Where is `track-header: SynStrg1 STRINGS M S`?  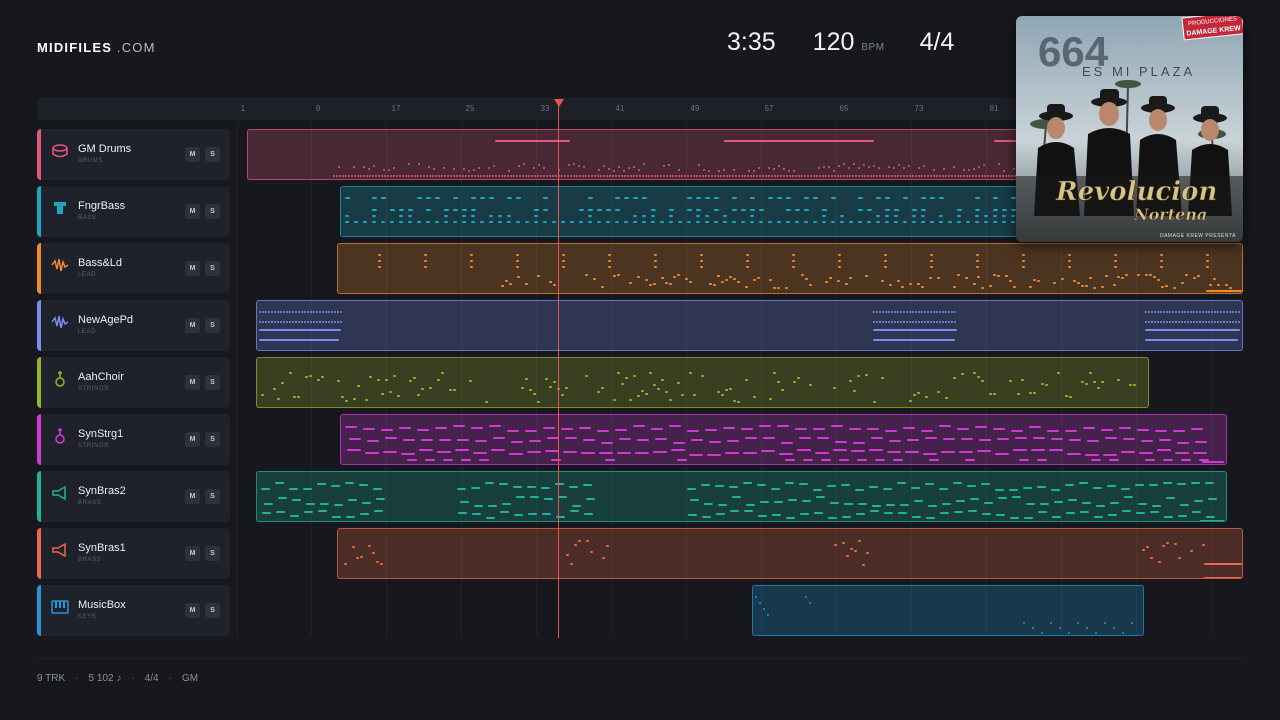
track-header: SynStrg1 STRINGS M S is located at coordinates (133, 439).